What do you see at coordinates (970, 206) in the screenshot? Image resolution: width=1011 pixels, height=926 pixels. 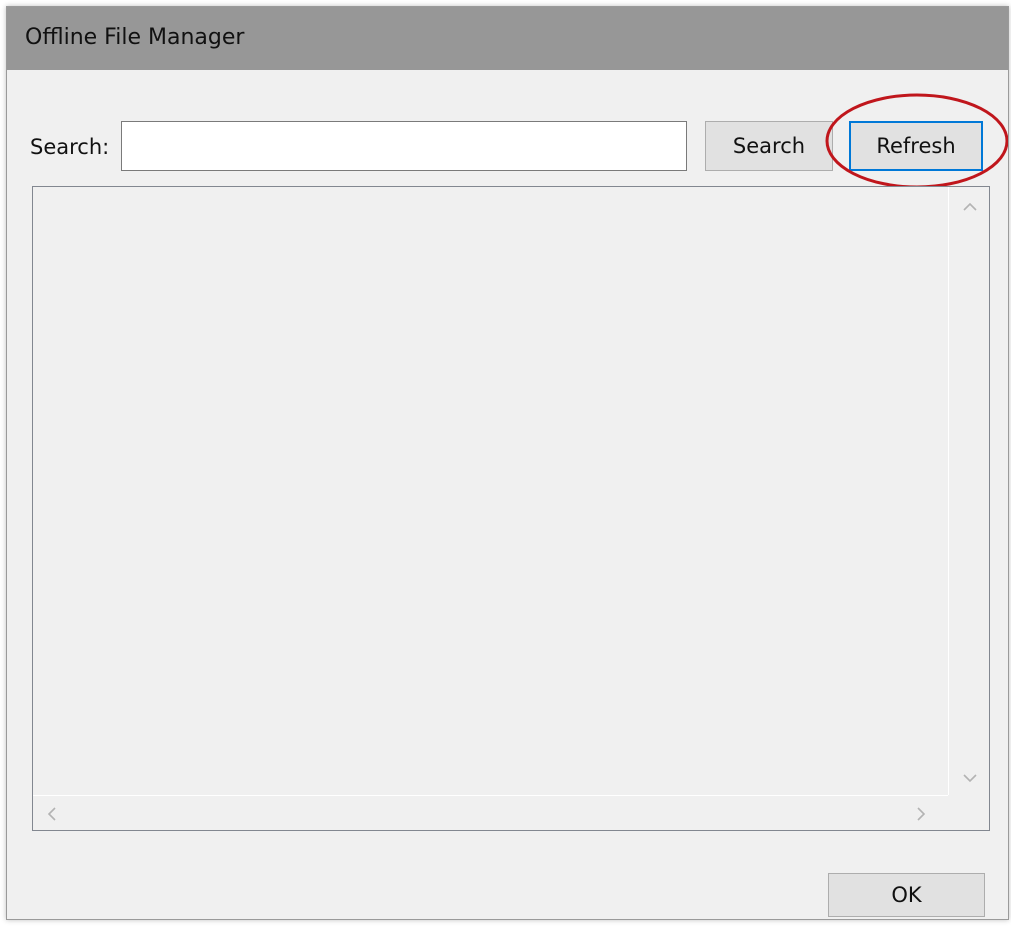 I see `scroll-up-icon` at bounding box center [970, 206].